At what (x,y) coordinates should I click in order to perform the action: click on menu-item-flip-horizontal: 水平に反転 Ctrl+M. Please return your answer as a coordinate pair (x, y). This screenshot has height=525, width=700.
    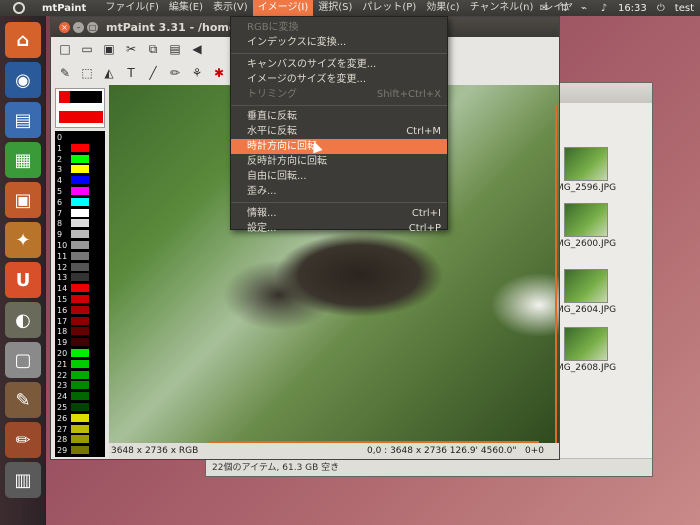
    Looking at the image, I should click on (339, 131).